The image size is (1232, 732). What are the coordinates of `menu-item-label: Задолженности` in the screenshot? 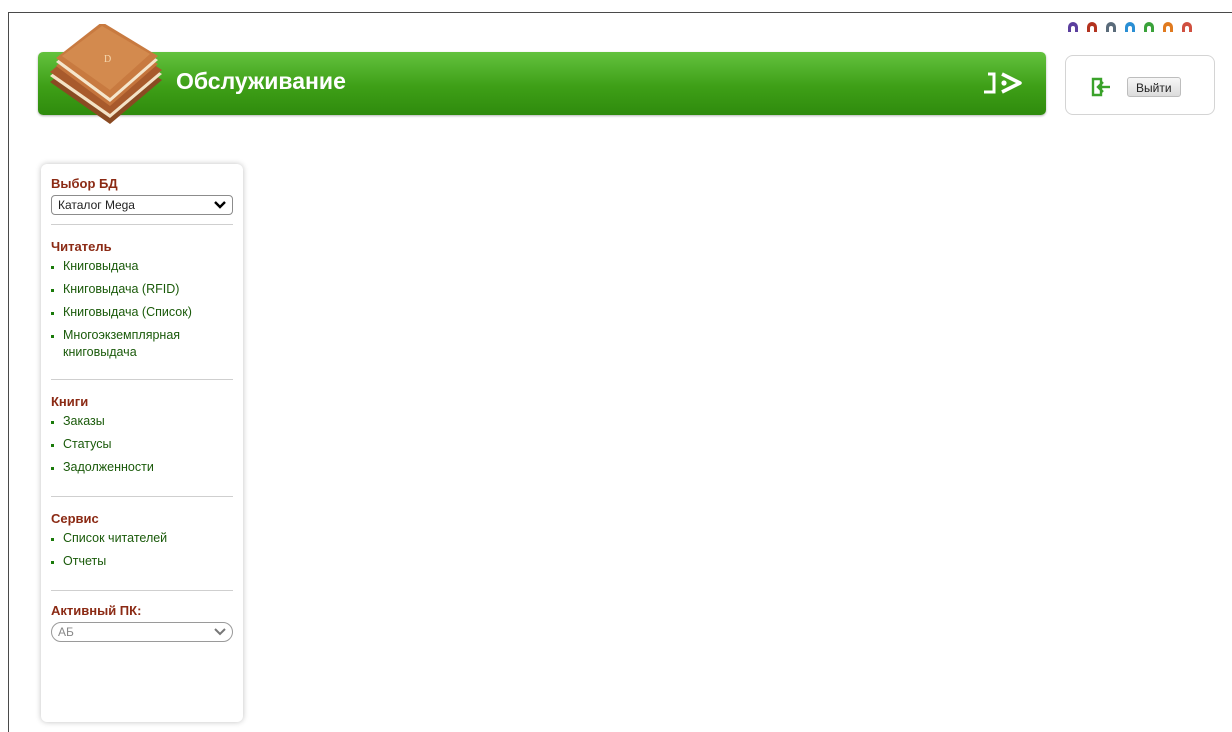 It's located at (108, 467).